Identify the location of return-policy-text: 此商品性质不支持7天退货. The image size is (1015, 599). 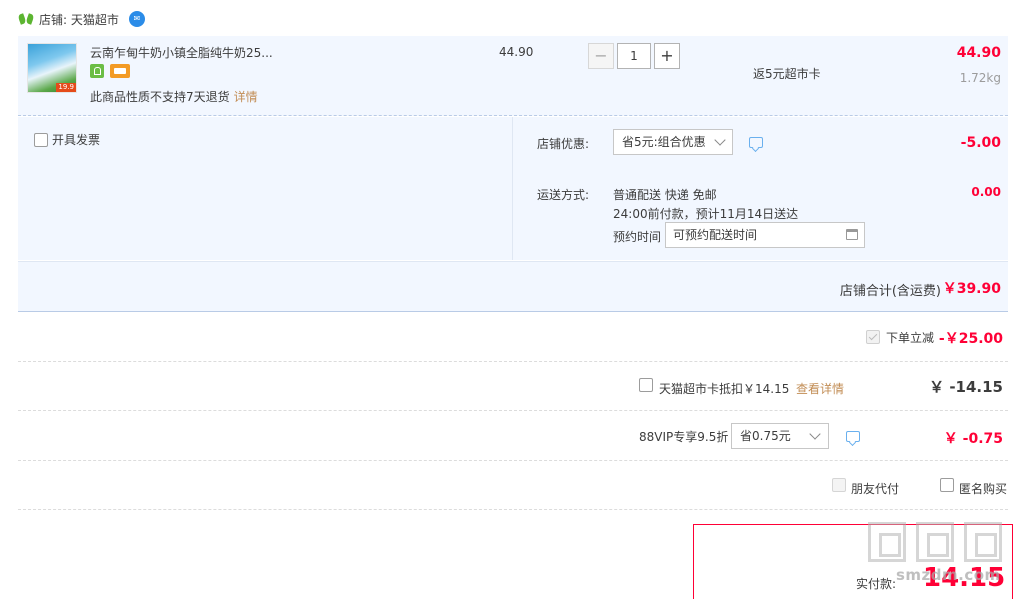
(160, 97).